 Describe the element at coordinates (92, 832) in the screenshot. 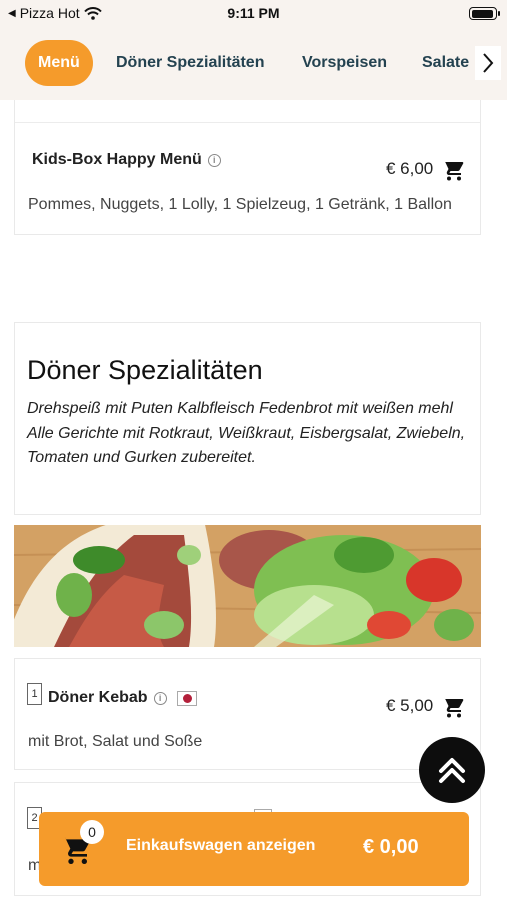

I see `cart-count-badge: 0` at that location.